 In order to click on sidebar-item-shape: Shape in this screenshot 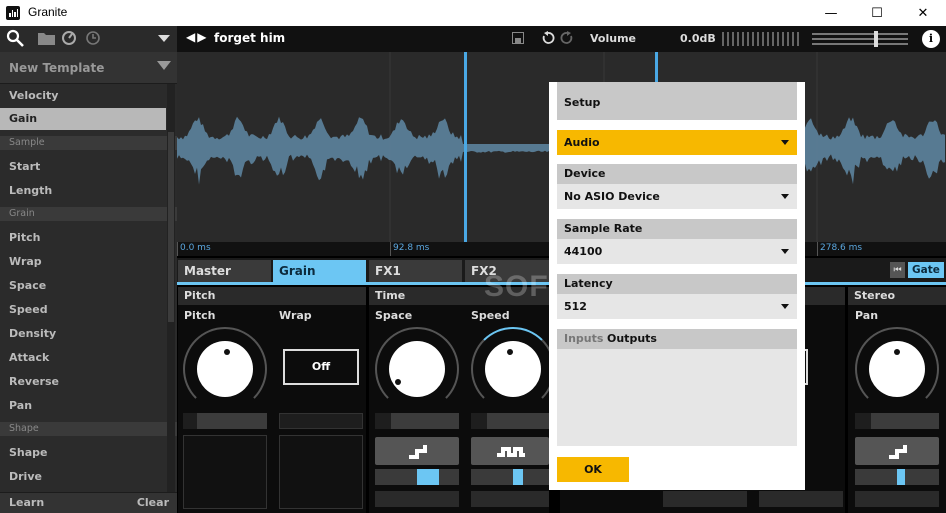, I will do `click(83, 453)`.